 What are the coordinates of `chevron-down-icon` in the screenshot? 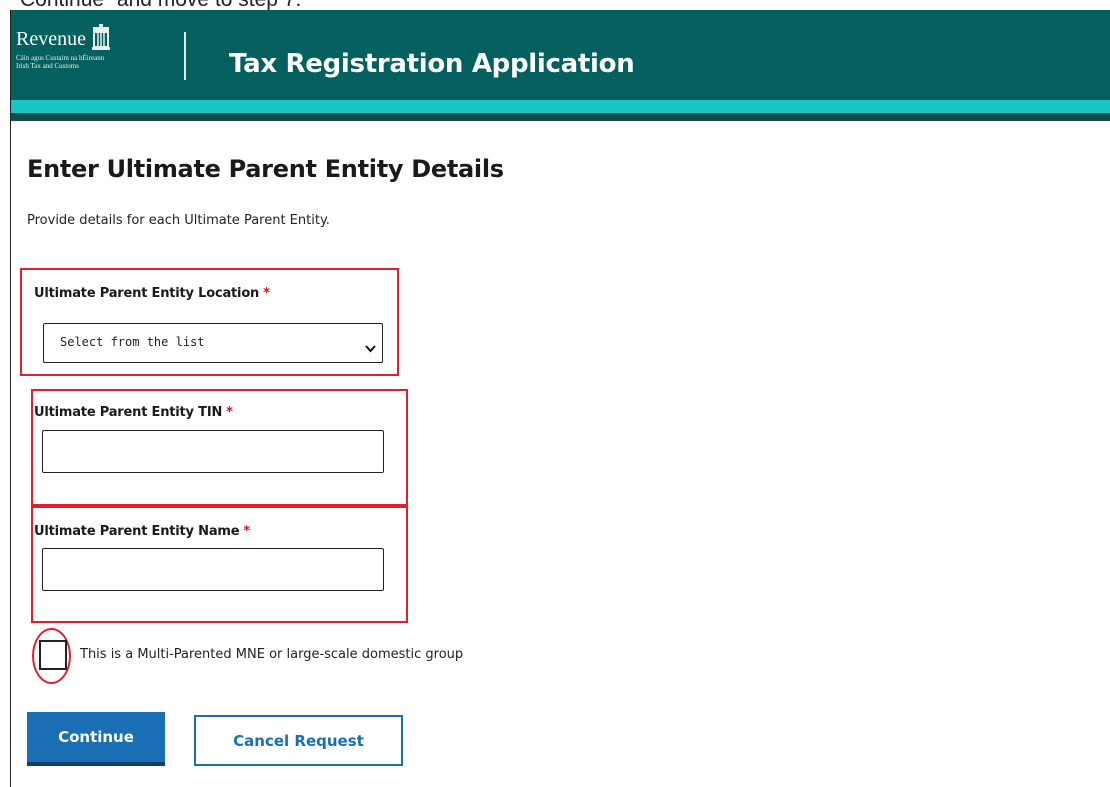 It's located at (370, 347).